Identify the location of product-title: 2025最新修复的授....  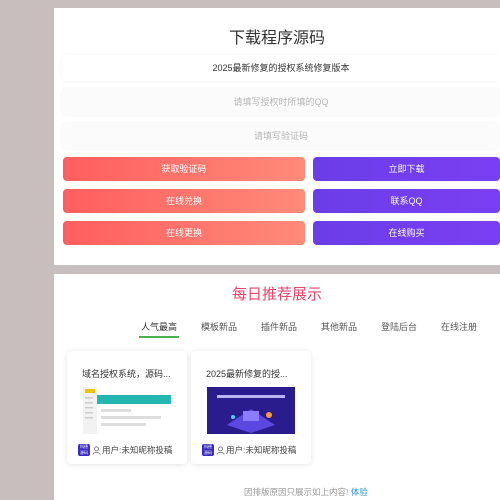
(247, 373).